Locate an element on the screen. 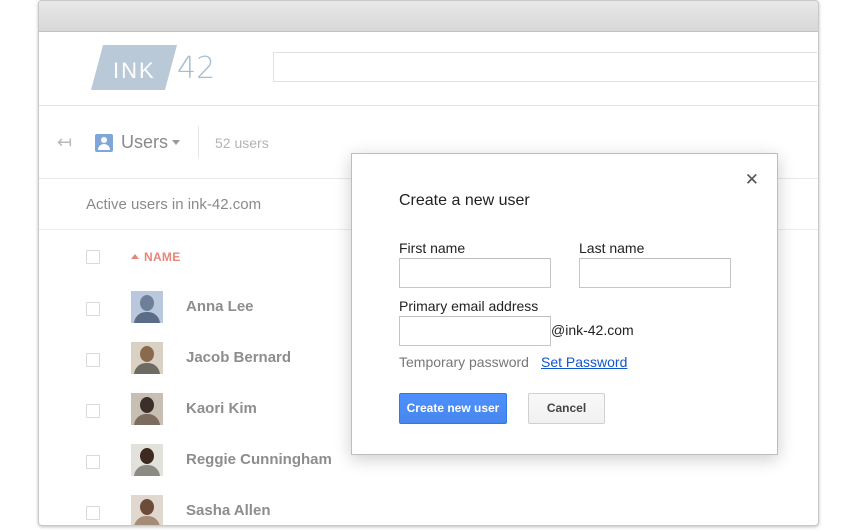 This screenshot has width=853, height=532. select-all-checkbox is located at coordinates (93, 257).